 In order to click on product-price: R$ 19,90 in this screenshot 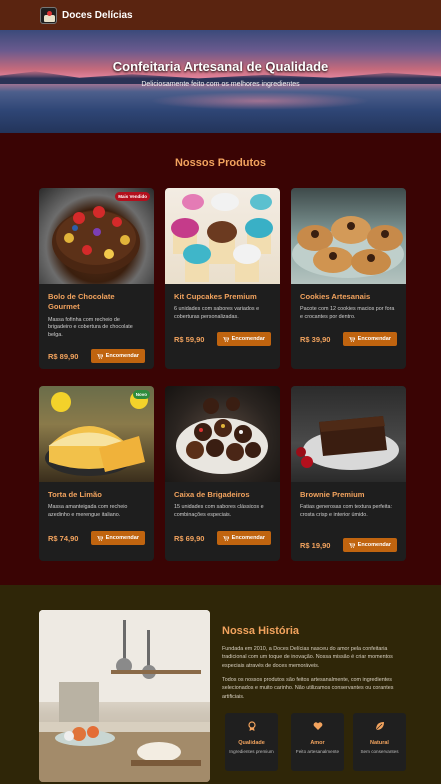, I will do `click(315, 545)`.